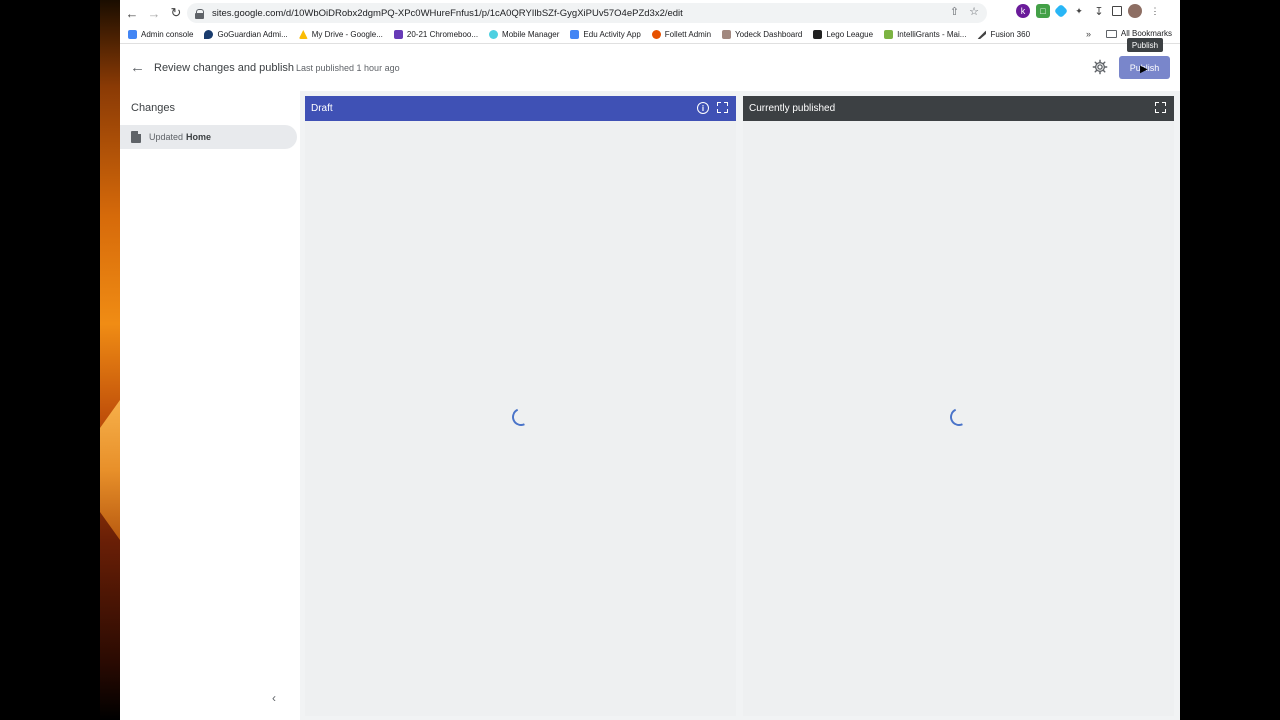  Describe the element at coordinates (1003, 34) in the screenshot. I see `bookmark-item: Fusion 360` at that location.